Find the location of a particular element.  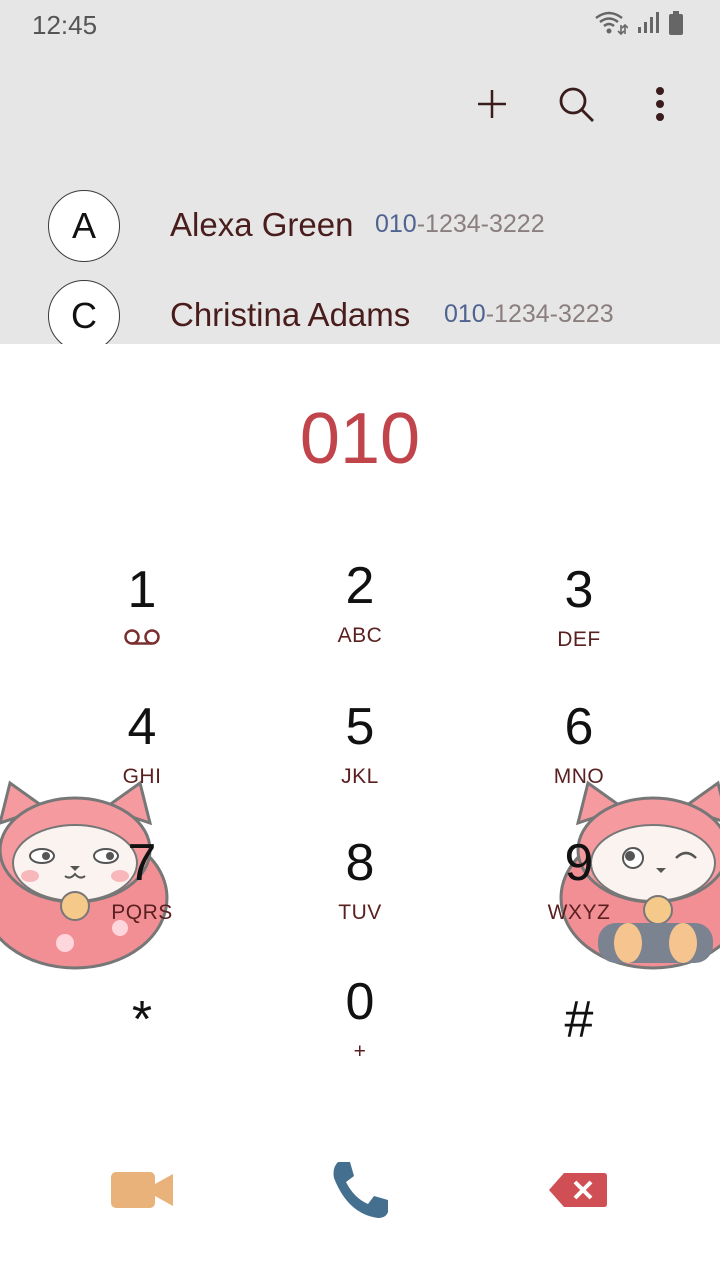

key-letters: MNO is located at coordinates (579, 776).